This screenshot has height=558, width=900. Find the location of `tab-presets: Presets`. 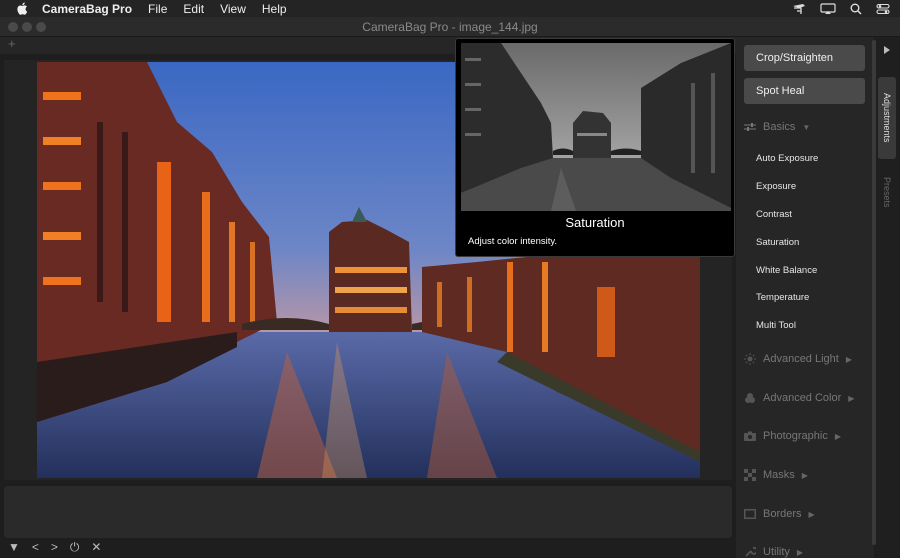

tab-presets: Presets is located at coordinates (887, 192).